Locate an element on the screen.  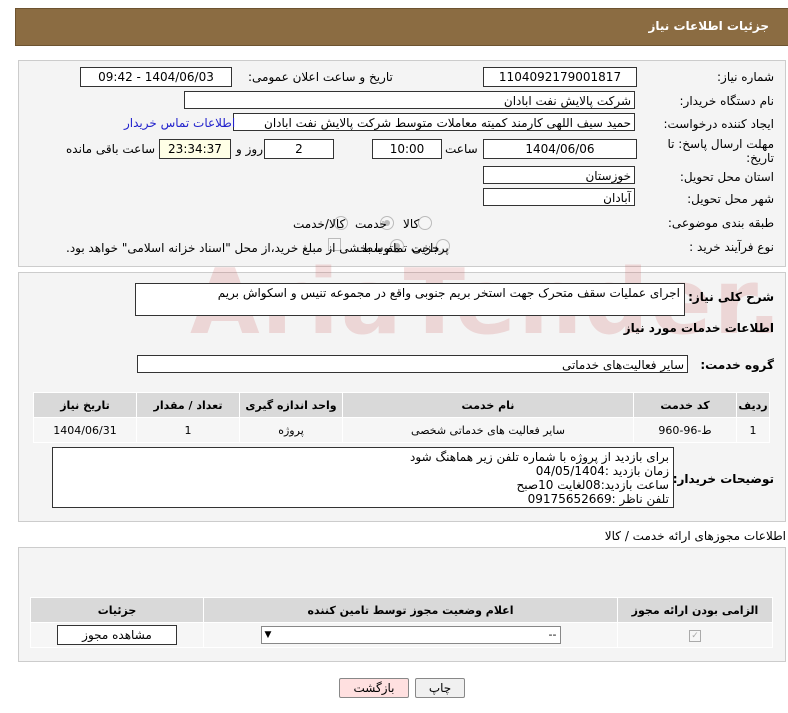
category-option-goods-service: کالا/خدمت is located at coordinates (319, 224).